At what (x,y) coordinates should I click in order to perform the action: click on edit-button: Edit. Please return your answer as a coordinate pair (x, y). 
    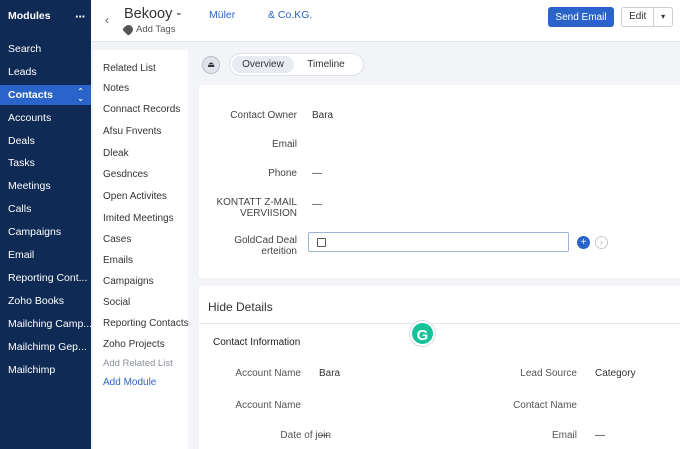
    Looking at the image, I should click on (638, 17).